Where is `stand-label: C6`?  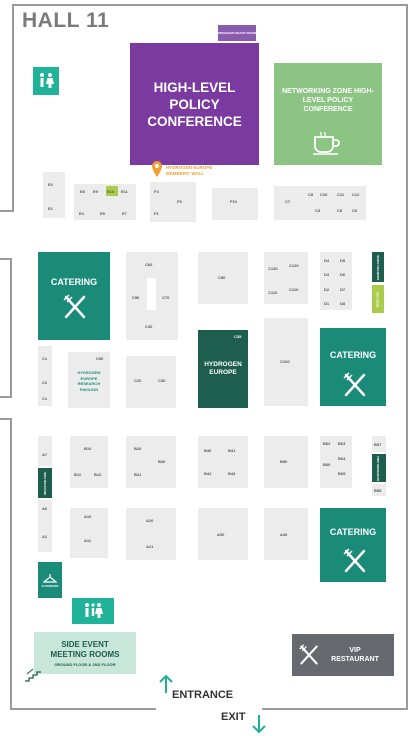 stand-label: C6 is located at coordinates (355, 210).